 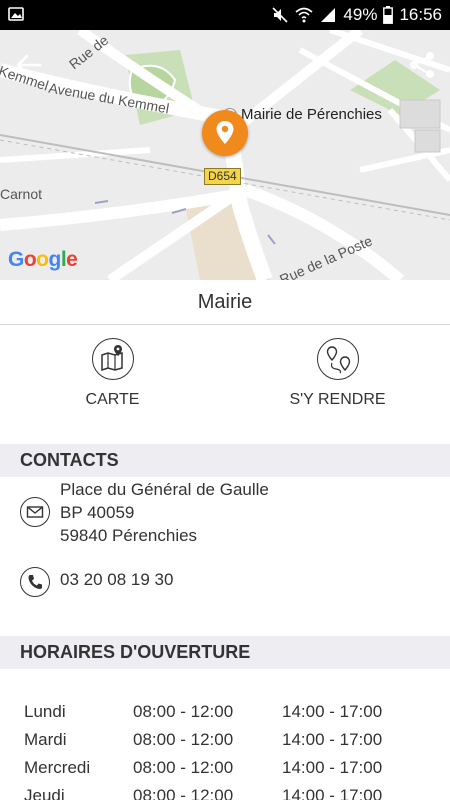 What do you see at coordinates (44, 793) in the screenshot?
I see `hours-day: Jeudi` at bounding box center [44, 793].